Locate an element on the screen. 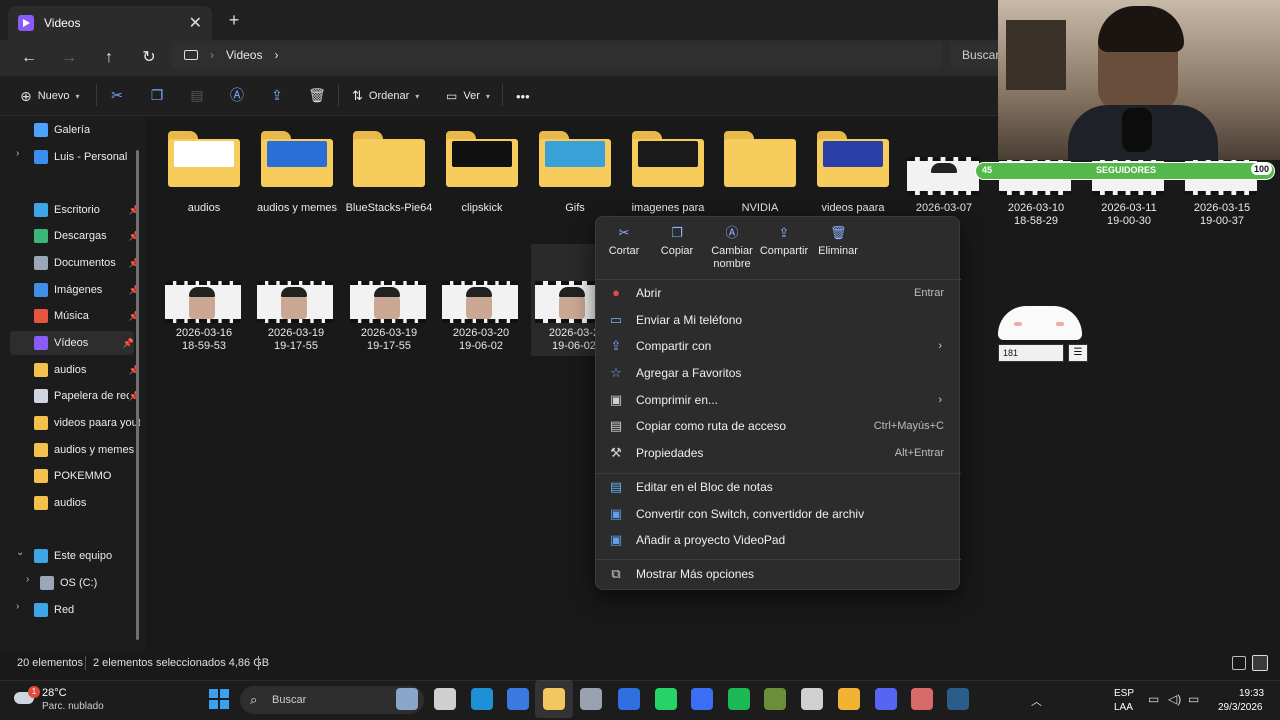 This screenshot has width=1280, height=720. sidebar-item-descargas: Descargas 📌 is located at coordinates (87, 236).